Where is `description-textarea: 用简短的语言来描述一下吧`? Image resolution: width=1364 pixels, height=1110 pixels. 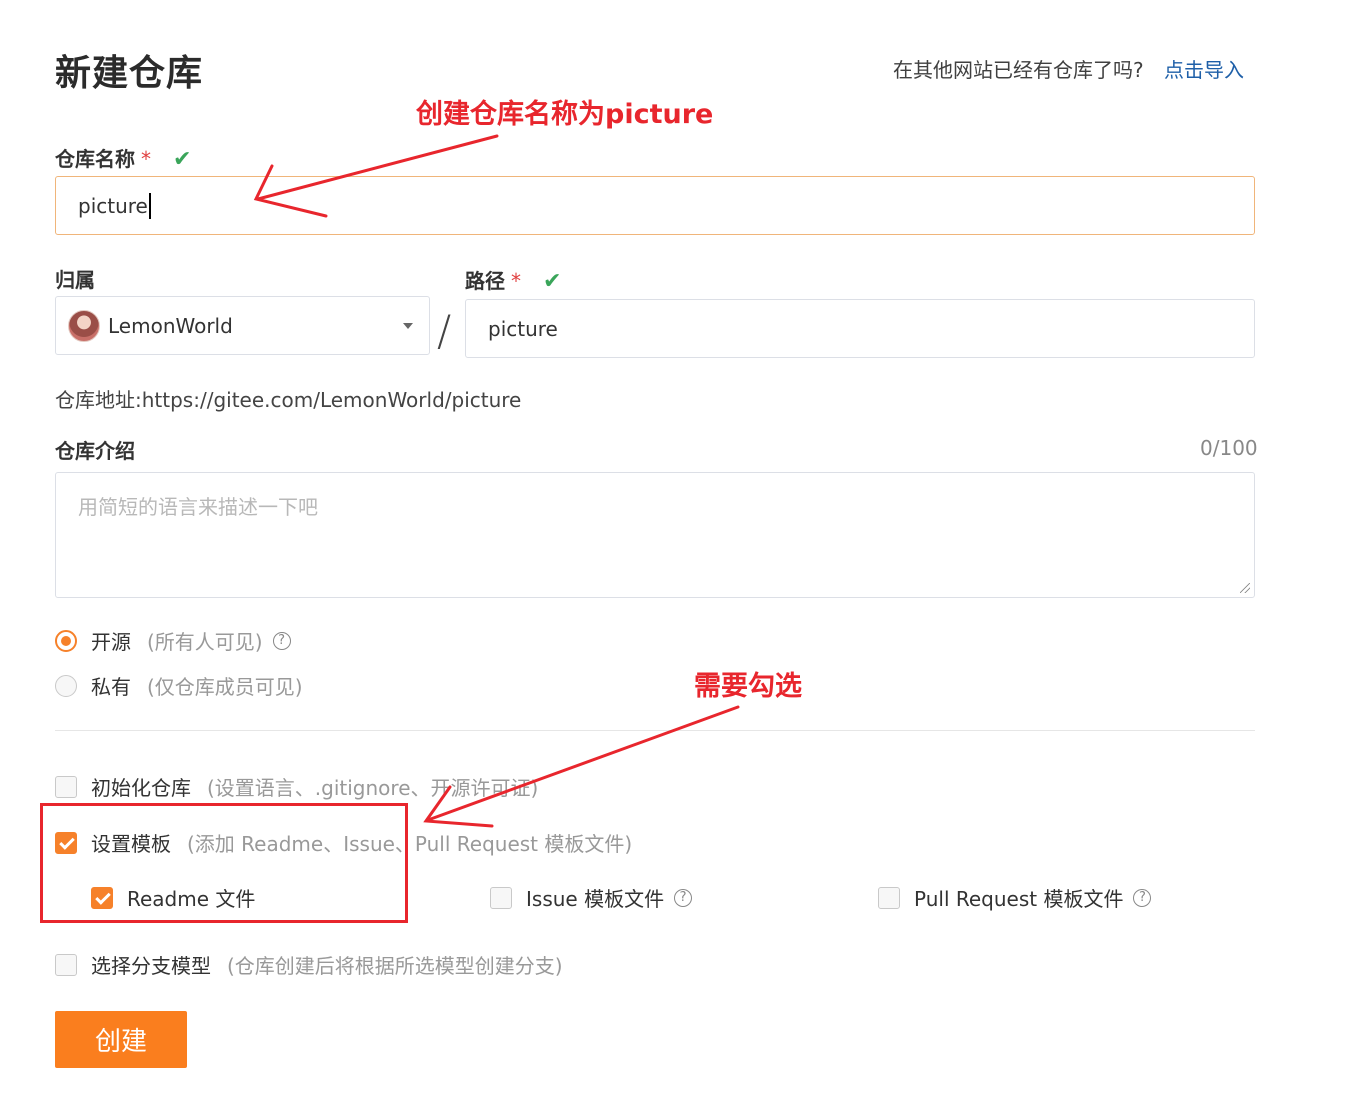 description-textarea: 用简短的语言来描述一下吧 is located at coordinates (655, 535).